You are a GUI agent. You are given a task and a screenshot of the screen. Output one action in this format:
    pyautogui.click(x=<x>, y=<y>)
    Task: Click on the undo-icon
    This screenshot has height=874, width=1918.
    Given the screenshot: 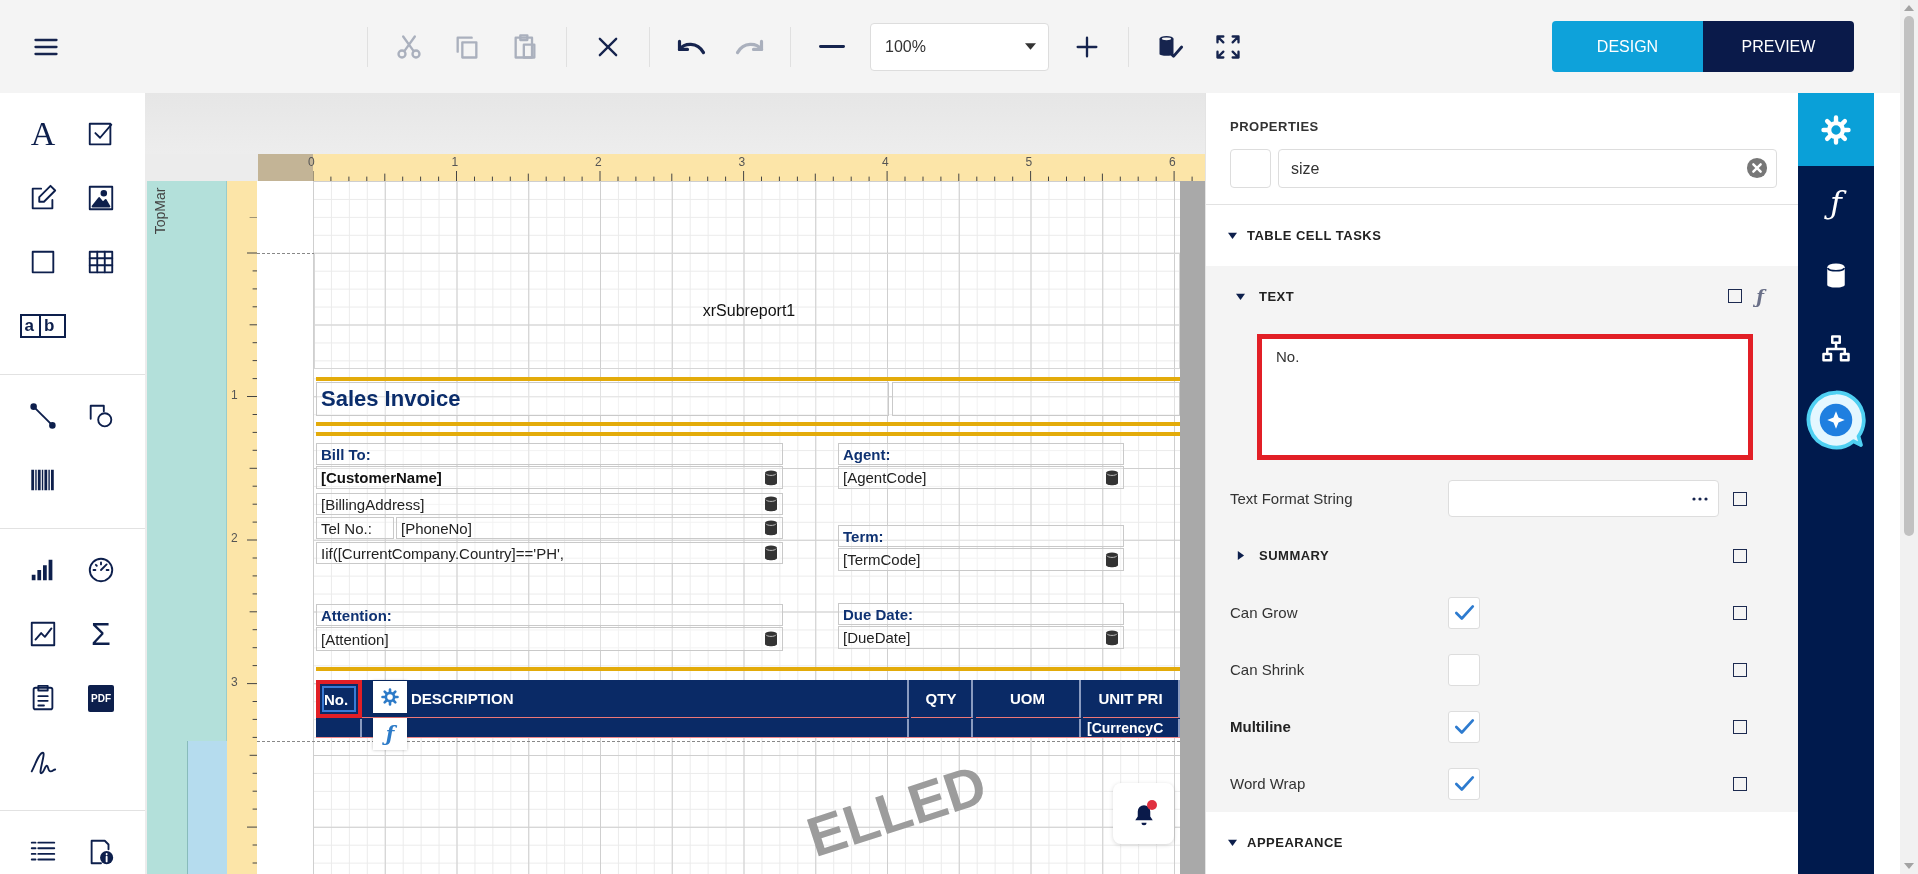 What is the action you would take?
    pyautogui.click(x=691, y=46)
    